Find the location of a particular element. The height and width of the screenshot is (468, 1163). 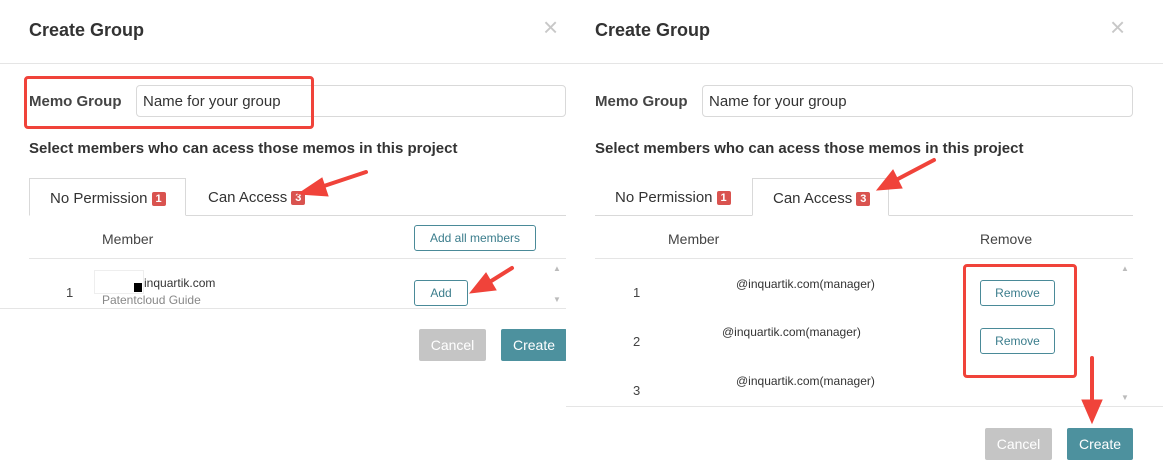

redacted-mark is located at coordinates (138, 287).